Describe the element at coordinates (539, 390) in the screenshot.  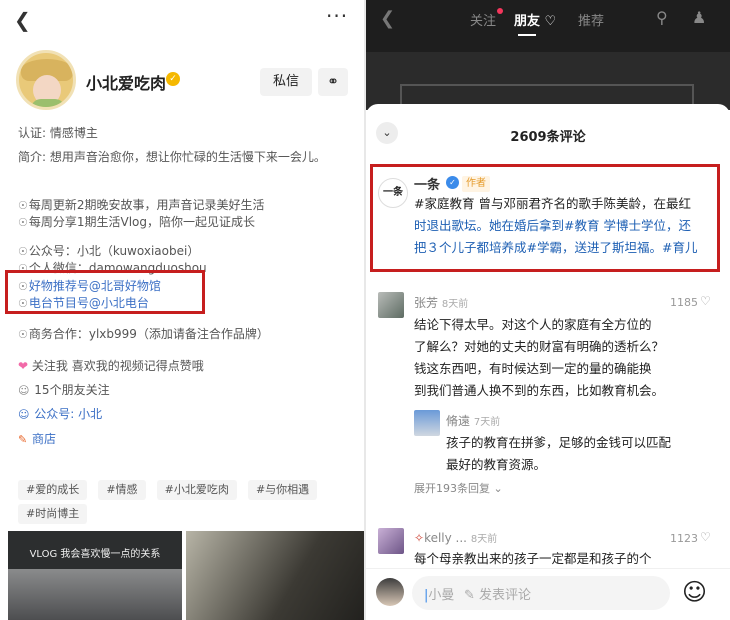
I see `comment-line: 到我们普通人换不到的东西，比如教育机会。` at that location.